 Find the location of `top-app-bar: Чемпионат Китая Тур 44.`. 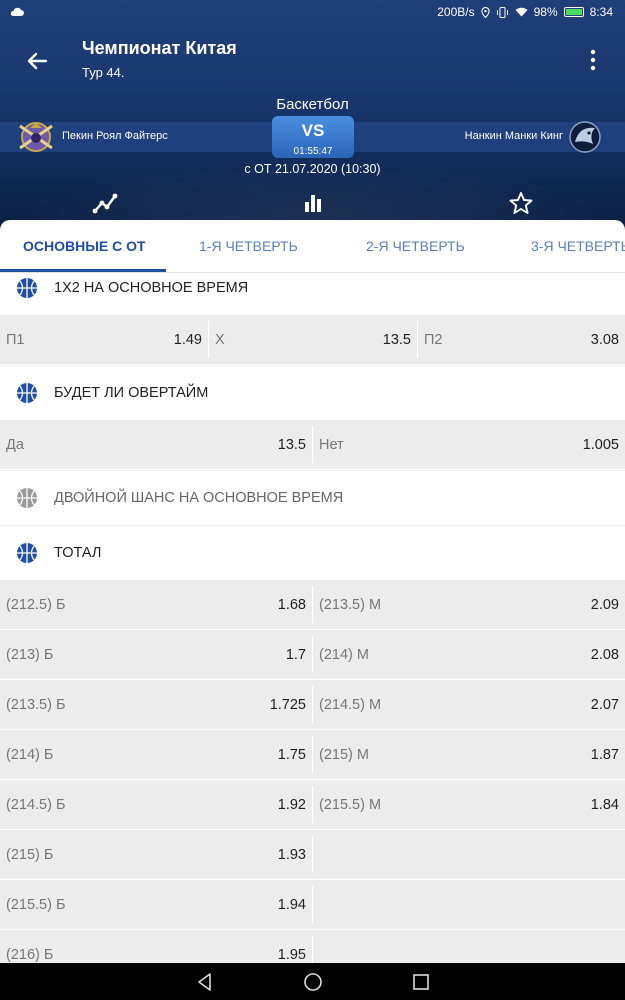

top-app-bar: Чемпионат Китая Тур 44. is located at coordinates (312, 59).